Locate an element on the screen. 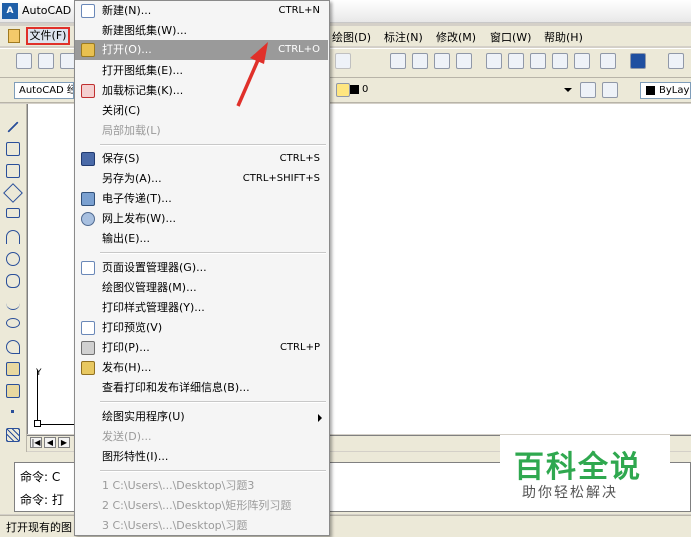 This screenshot has width=691, height=537. text-style-combo: AutoCAD 经 is located at coordinates (44, 90).